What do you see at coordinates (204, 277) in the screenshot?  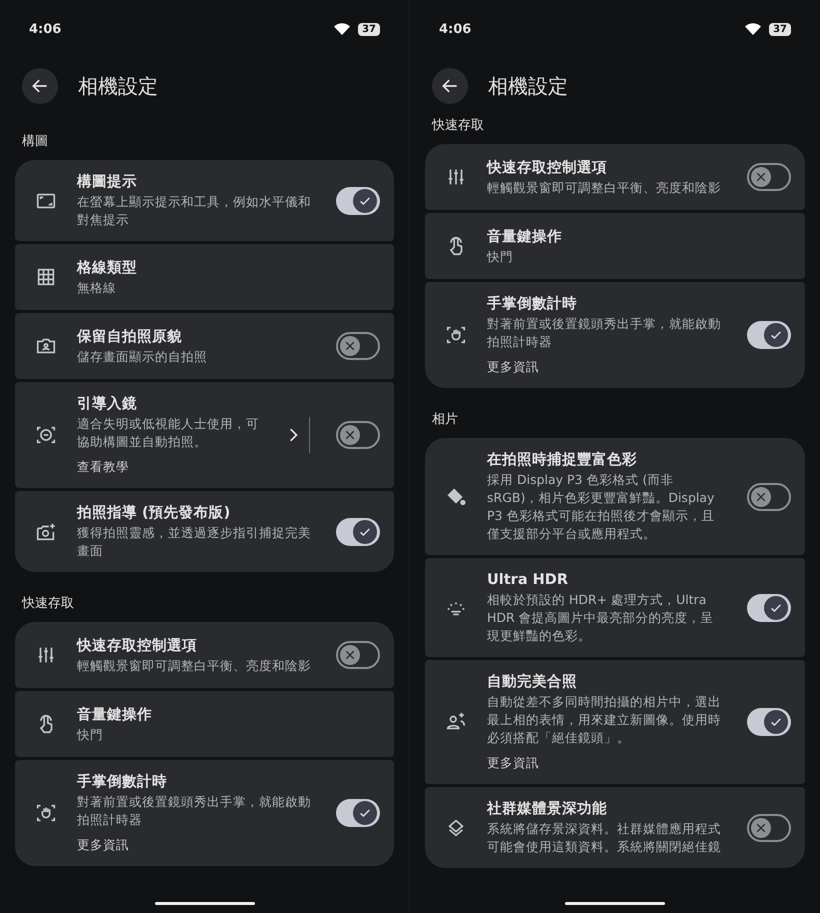 I see `setting-row: 格線類型 無格線` at bounding box center [204, 277].